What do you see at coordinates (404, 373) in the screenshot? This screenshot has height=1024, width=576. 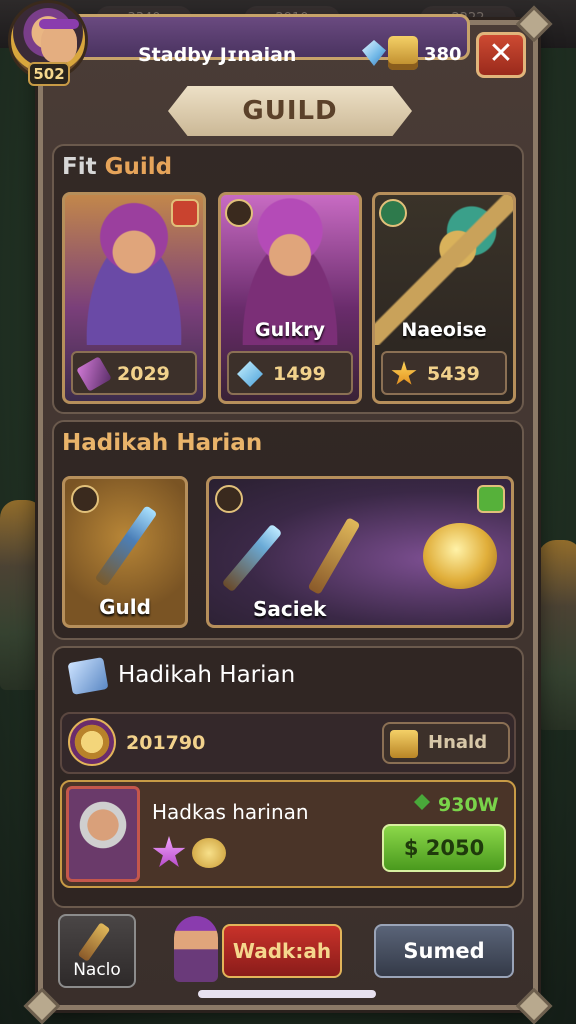 I see `star-icon` at bounding box center [404, 373].